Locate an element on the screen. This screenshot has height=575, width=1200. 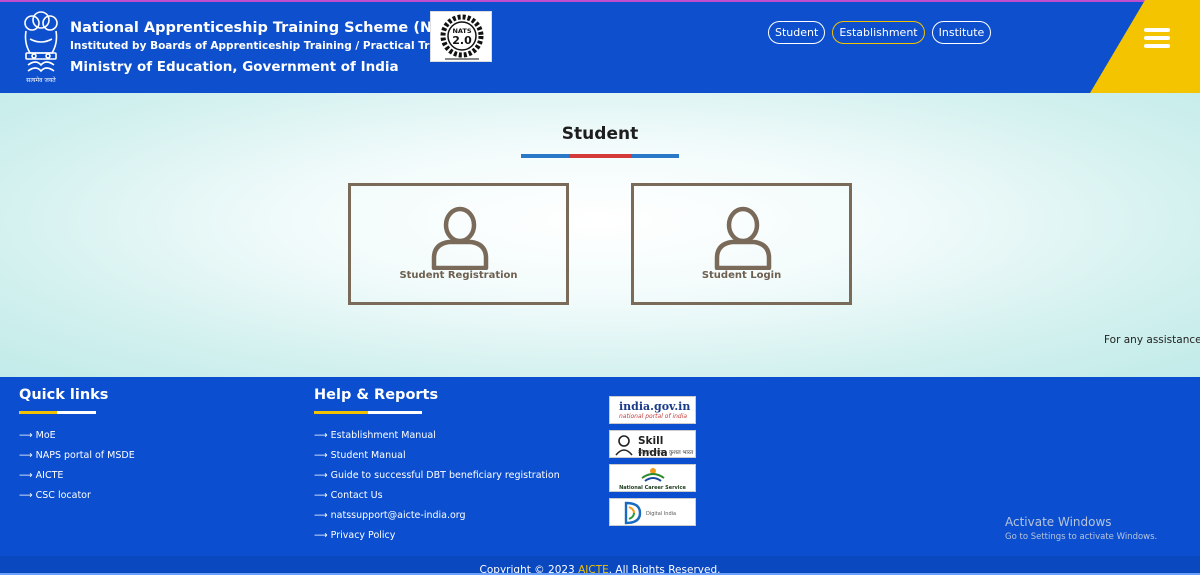
svg-text: सत्यमेव जयते is located at coordinates (41, 80).